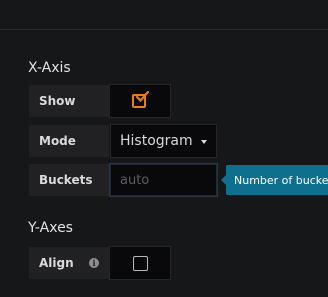 This screenshot has height=297, width=328. Describe the element at coordinates (69, 180) in the screenshot. I see `buckets-label: Buckets` at that location.